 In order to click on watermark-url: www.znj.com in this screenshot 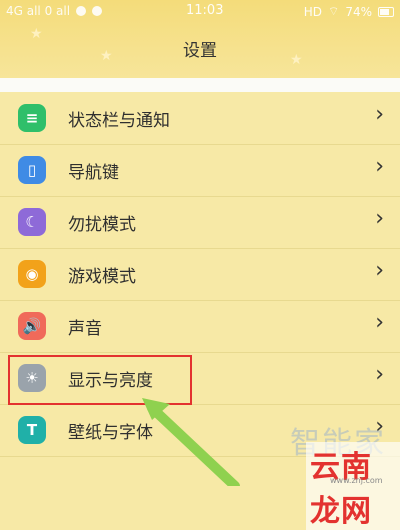, I will do `click(356, 480)`.